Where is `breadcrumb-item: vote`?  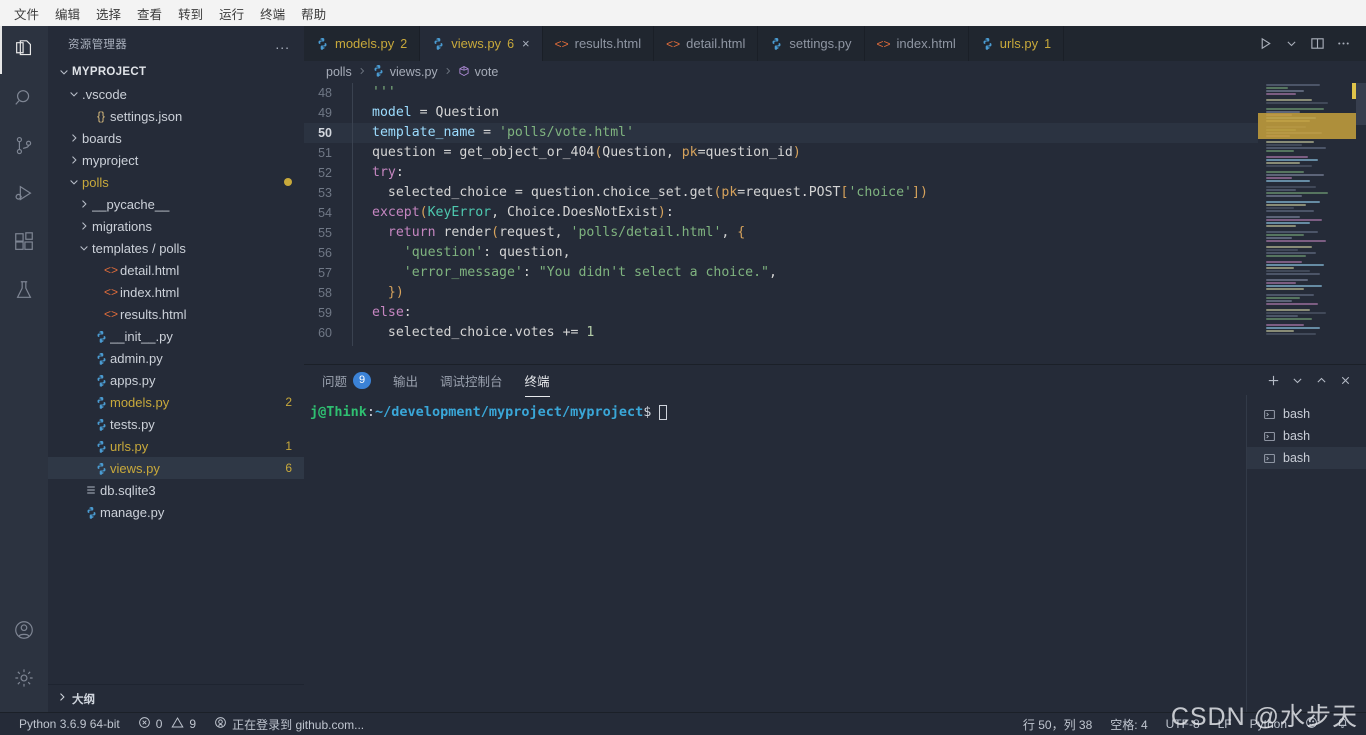
breadcrumb-item: vote is located at coordinates (487, 72).